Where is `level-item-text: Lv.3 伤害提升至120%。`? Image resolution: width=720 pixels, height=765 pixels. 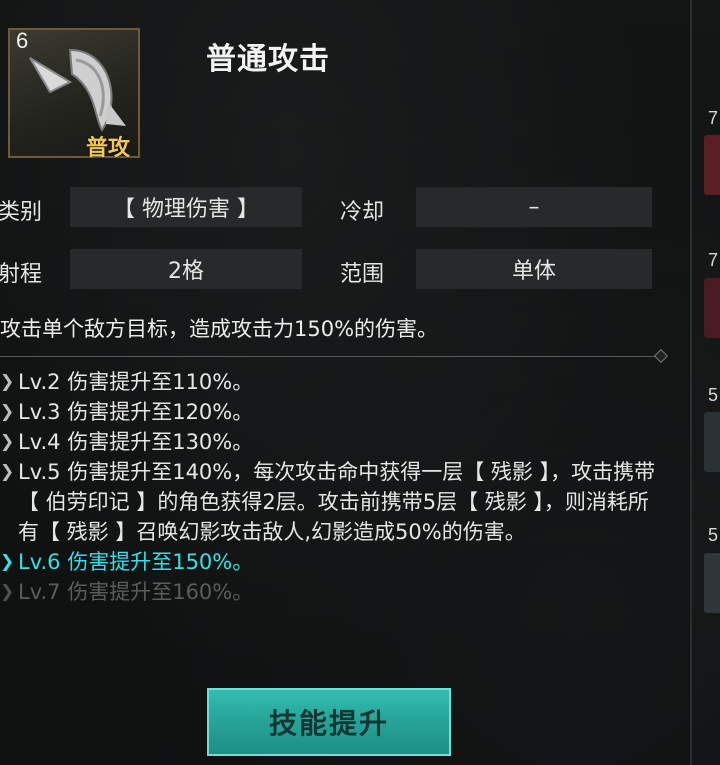 level-item-text: Lv.3 伤害提升至120%。 is located at coordinates (136, 412).